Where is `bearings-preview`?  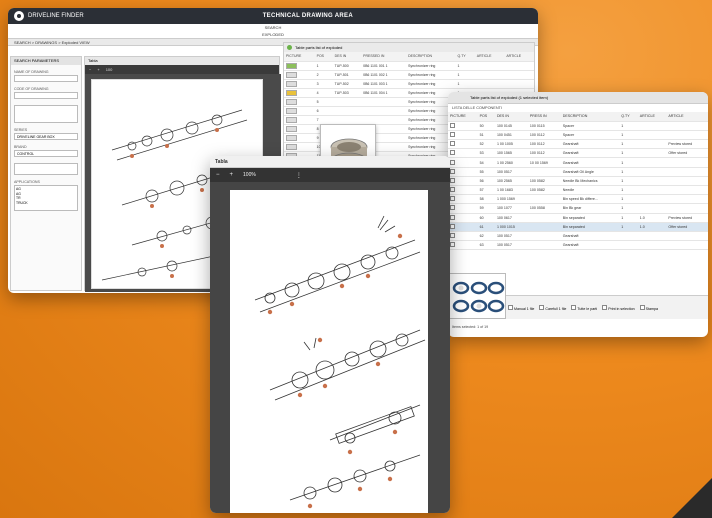 bearings-preview is located at coordinates (477, 296).